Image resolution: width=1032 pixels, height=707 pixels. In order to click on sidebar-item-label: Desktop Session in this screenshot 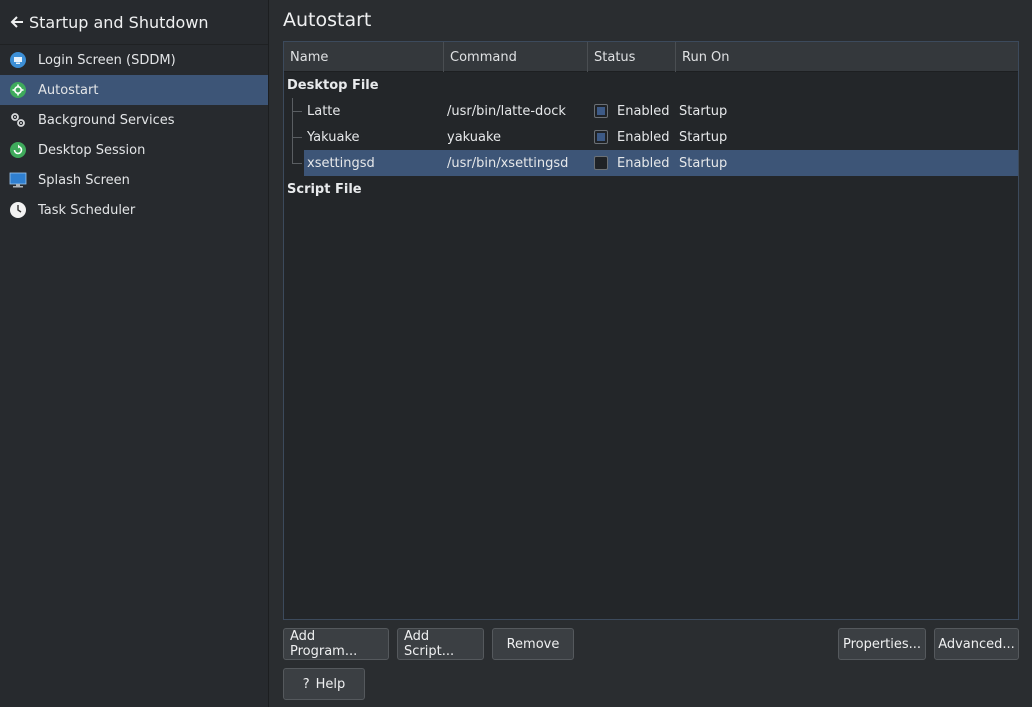, I will do `click(92, 150)`.